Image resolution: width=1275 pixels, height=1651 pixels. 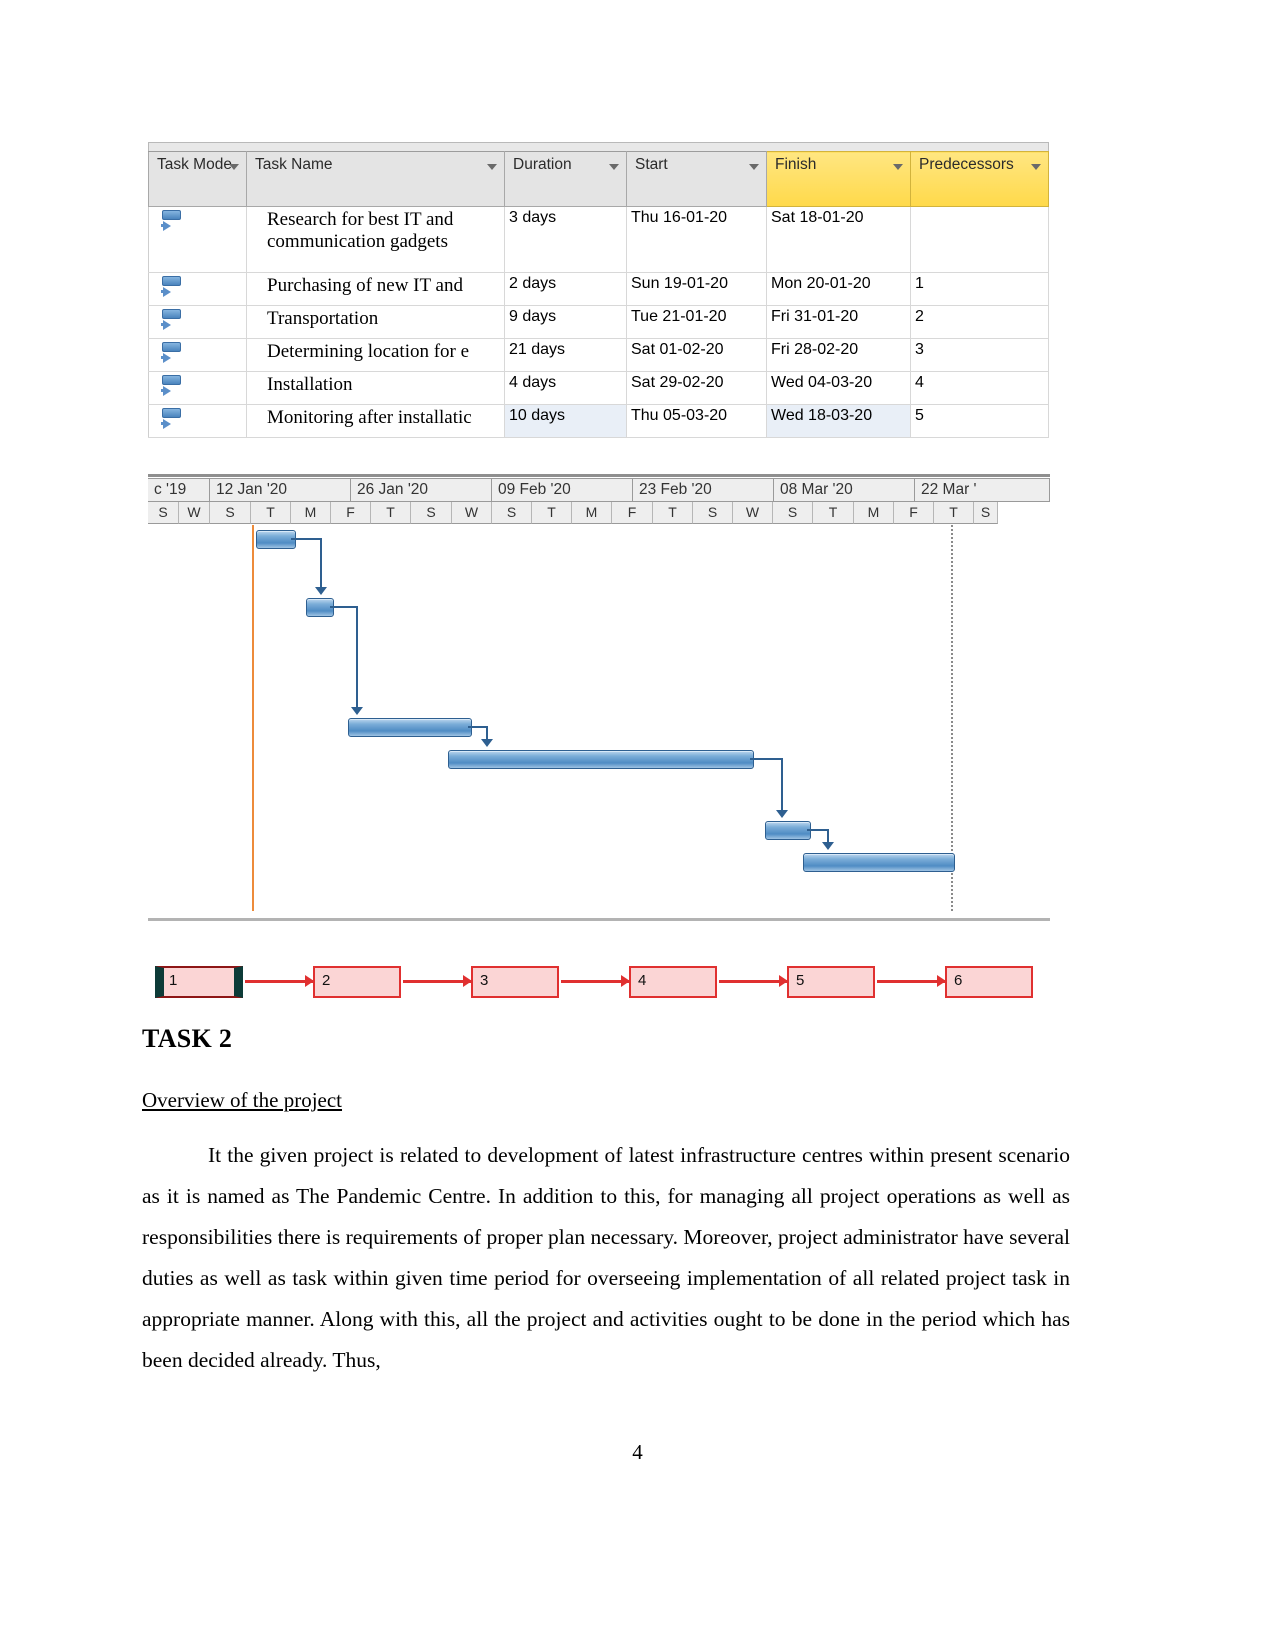 What do you see at coordinates (838, 322) in the screenshot?
I see `finish-cell: Fri 31-01-20` at bounding box center [838, 322].